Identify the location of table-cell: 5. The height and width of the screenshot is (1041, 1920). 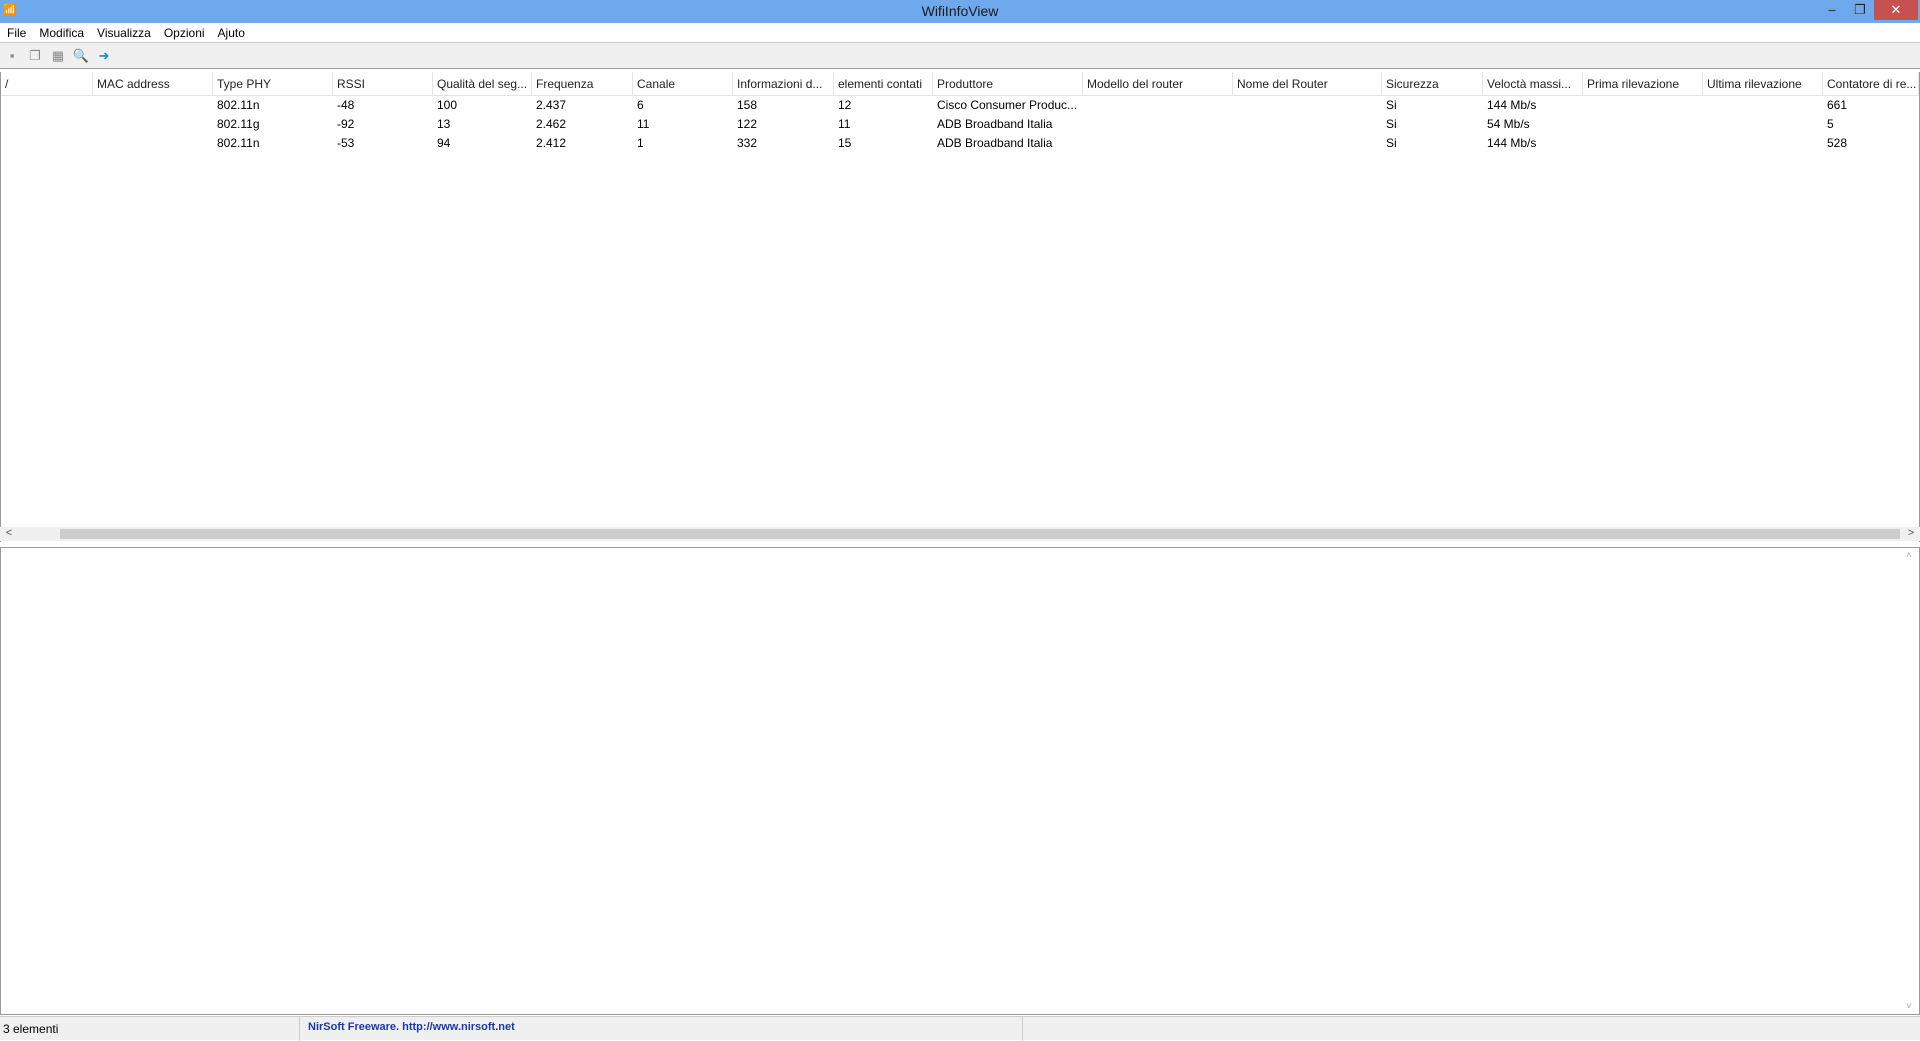
(1830, 124).